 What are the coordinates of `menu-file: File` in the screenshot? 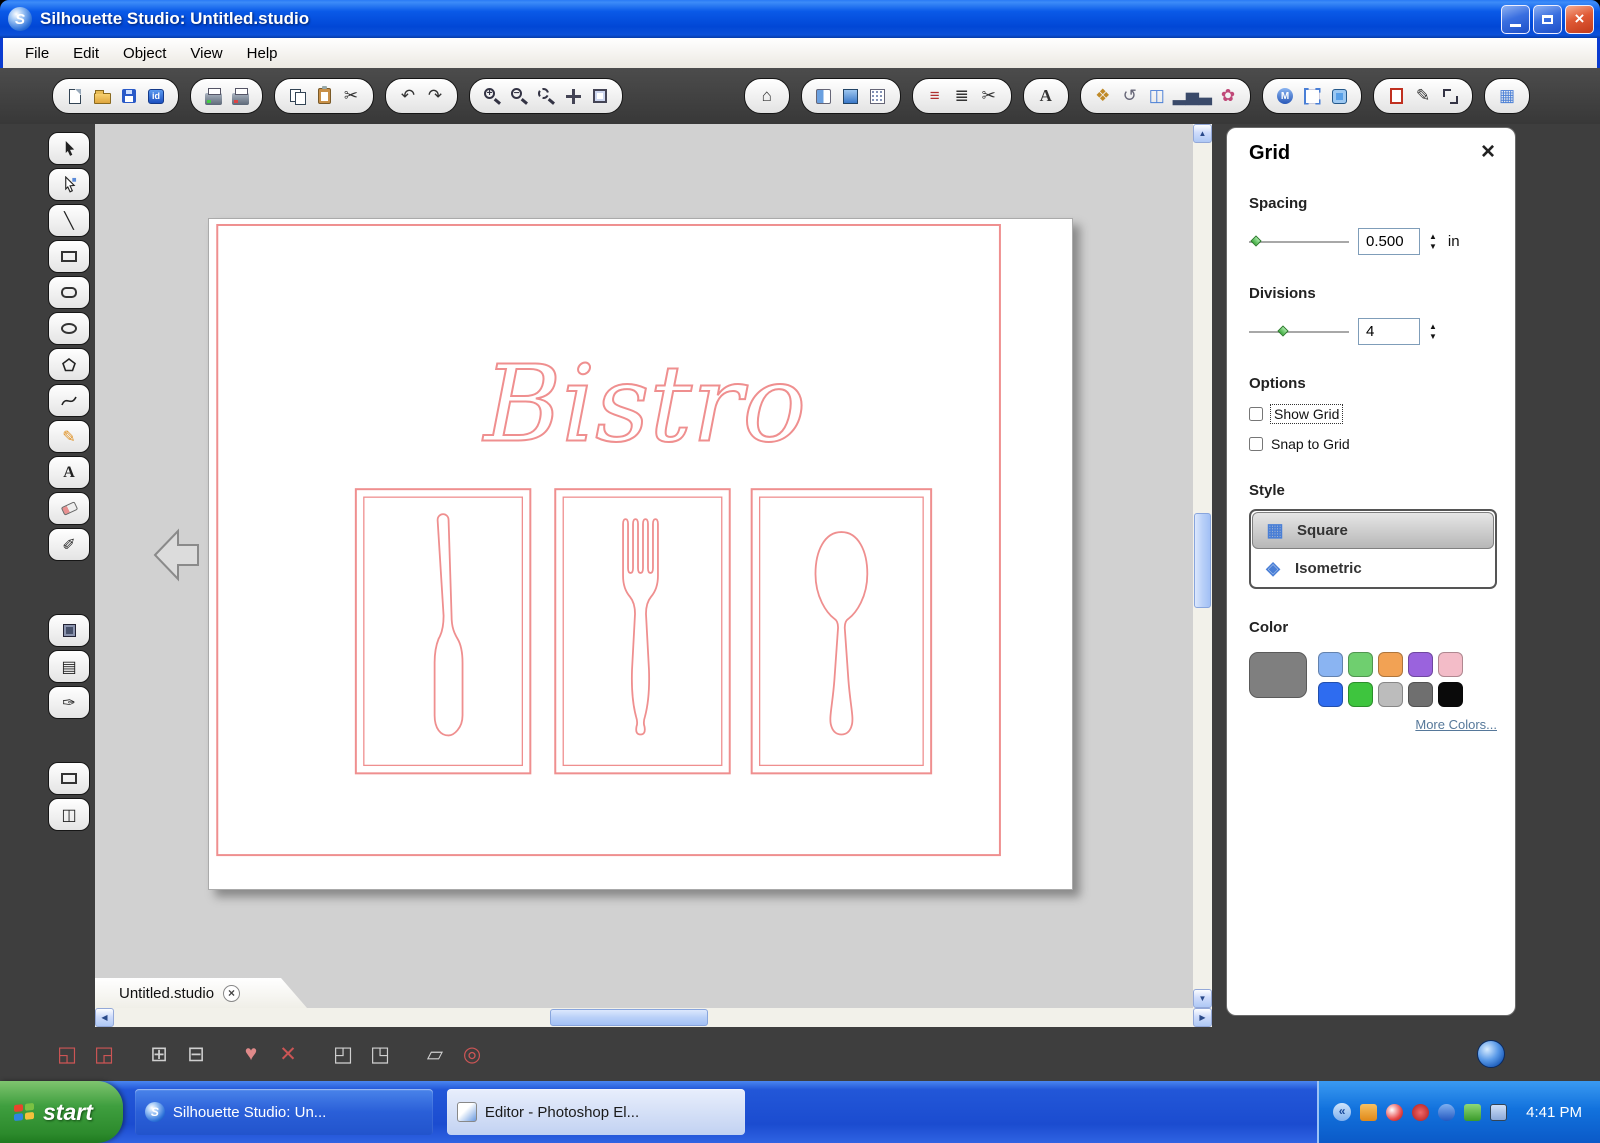 It's located at (37, 53).